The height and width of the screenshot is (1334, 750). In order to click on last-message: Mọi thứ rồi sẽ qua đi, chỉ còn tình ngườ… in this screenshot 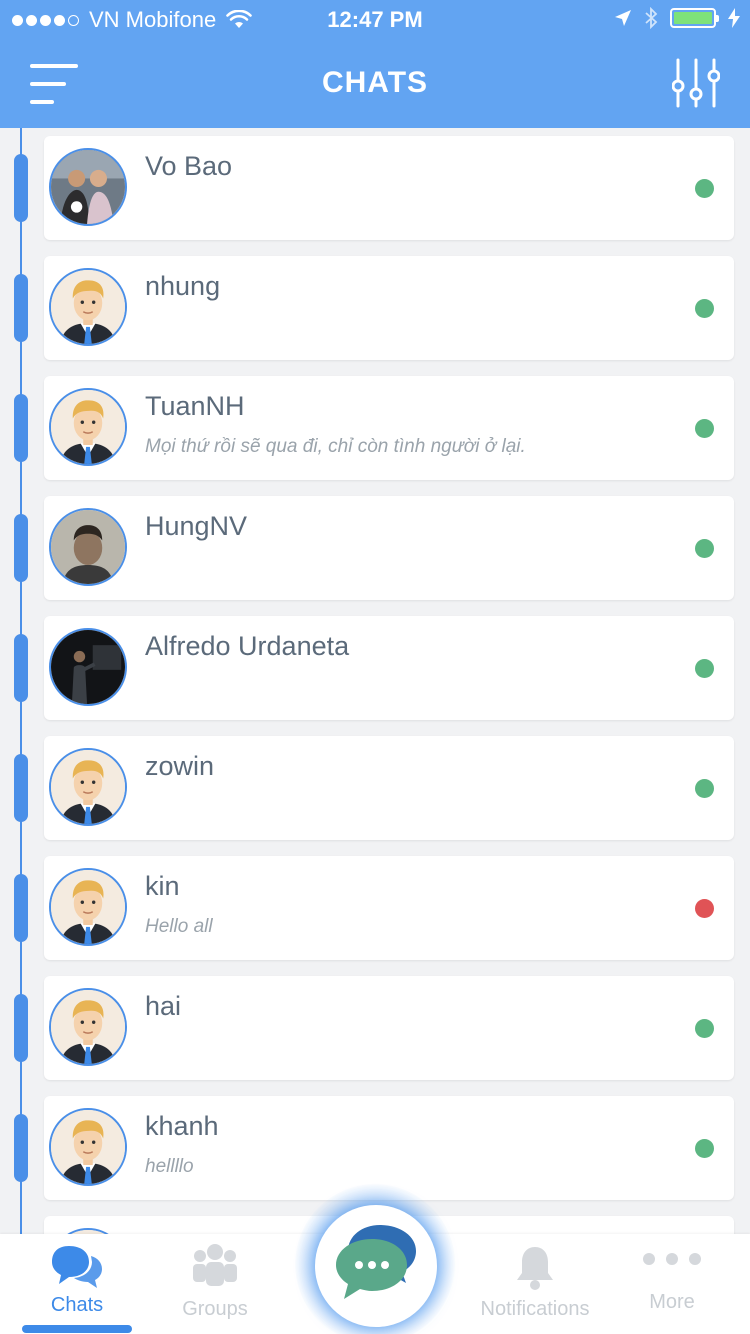, I will do `click(335, 446)`.